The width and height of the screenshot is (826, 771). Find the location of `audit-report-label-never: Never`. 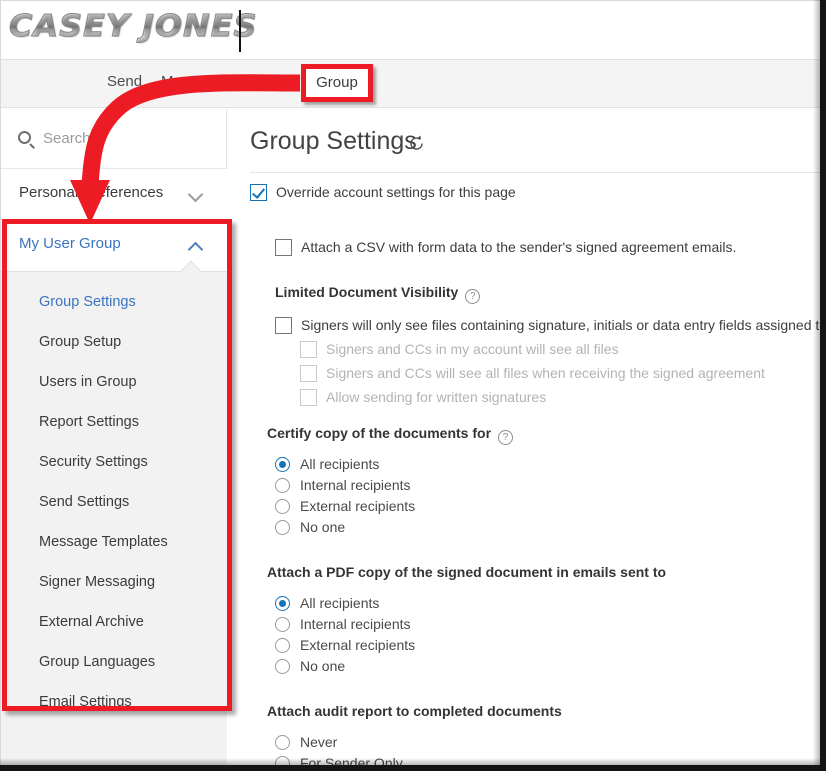

audit-report-label-never: Never is located at coordinates (319, 742).